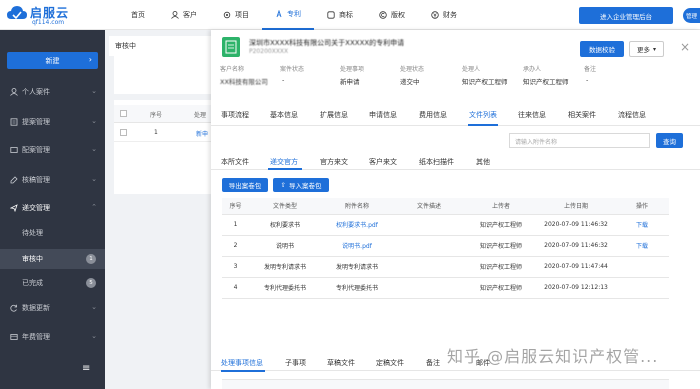 The width and height of the screenshot is (700, 389). I want to click on cell-index: 1, so click(235, 225).